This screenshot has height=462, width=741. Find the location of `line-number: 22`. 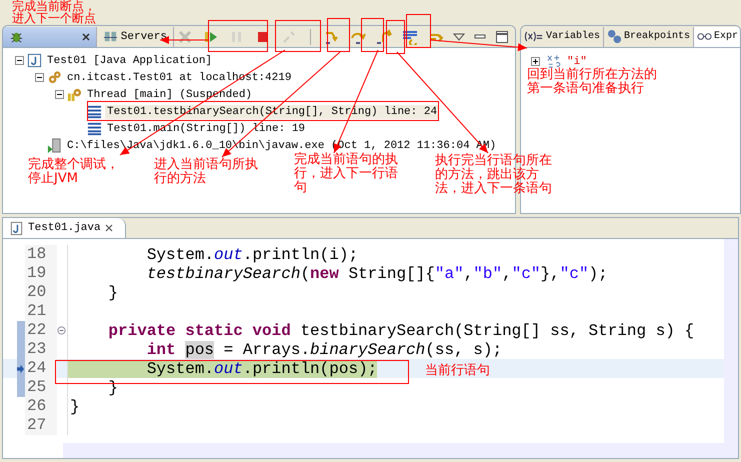

line-number: 22 is located at coordinates (41, 330).